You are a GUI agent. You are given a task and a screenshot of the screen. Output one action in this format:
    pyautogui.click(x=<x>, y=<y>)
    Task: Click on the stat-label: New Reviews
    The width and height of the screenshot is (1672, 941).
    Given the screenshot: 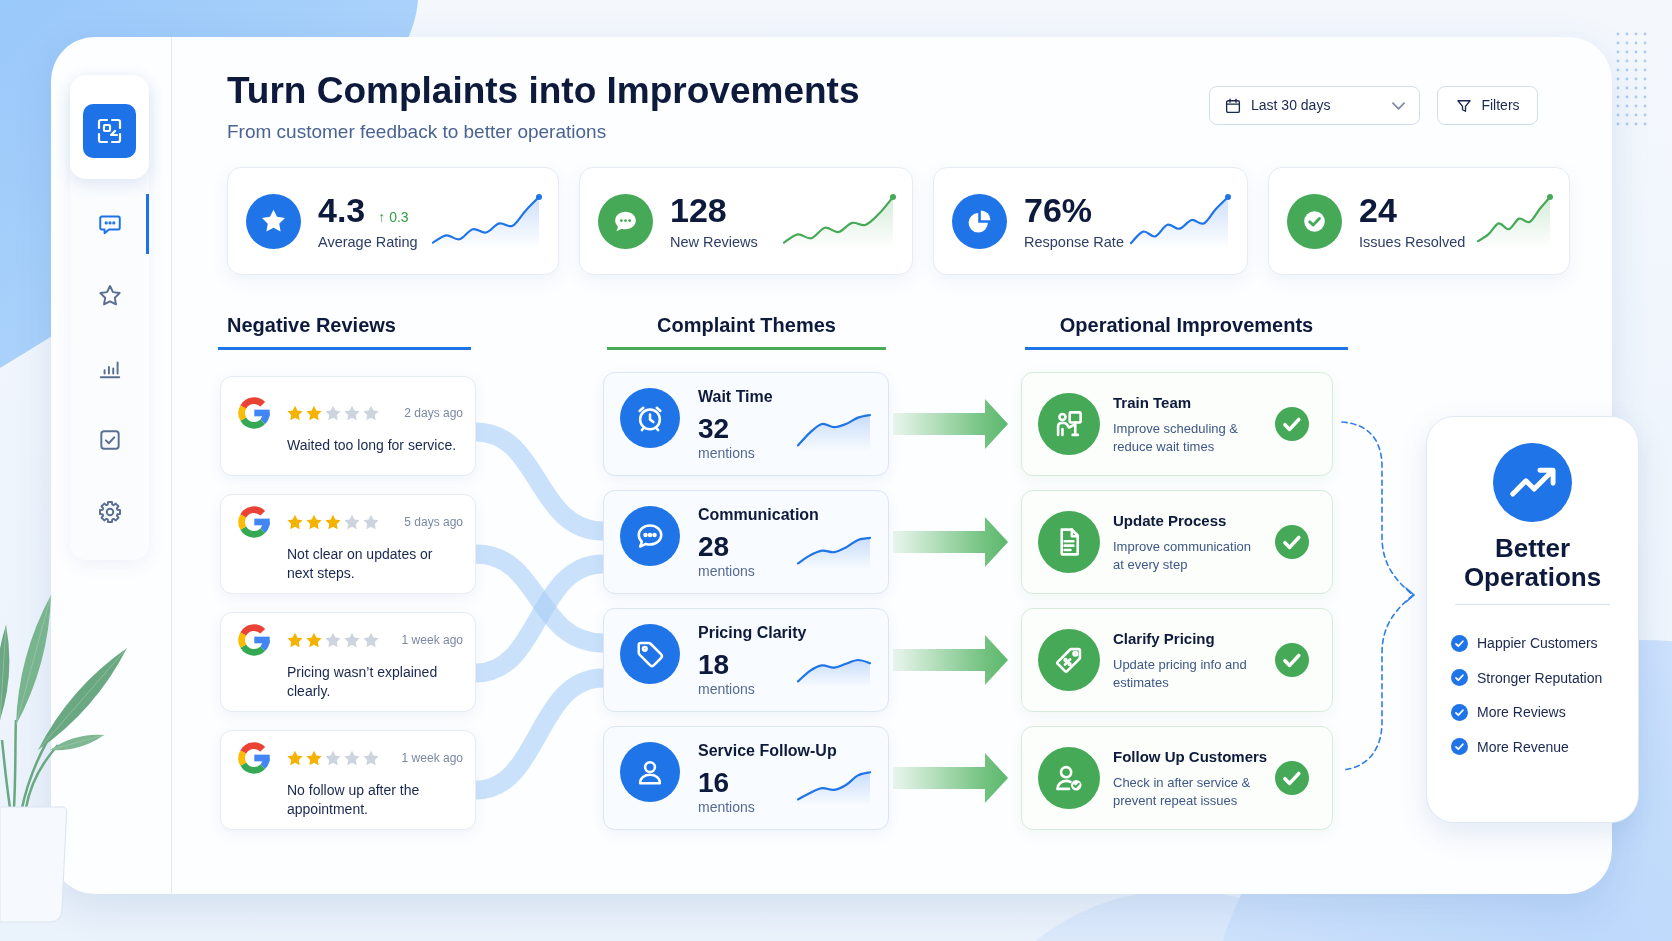 What is the action you would take?
    pyautogui.click(x=714, y=242)
    